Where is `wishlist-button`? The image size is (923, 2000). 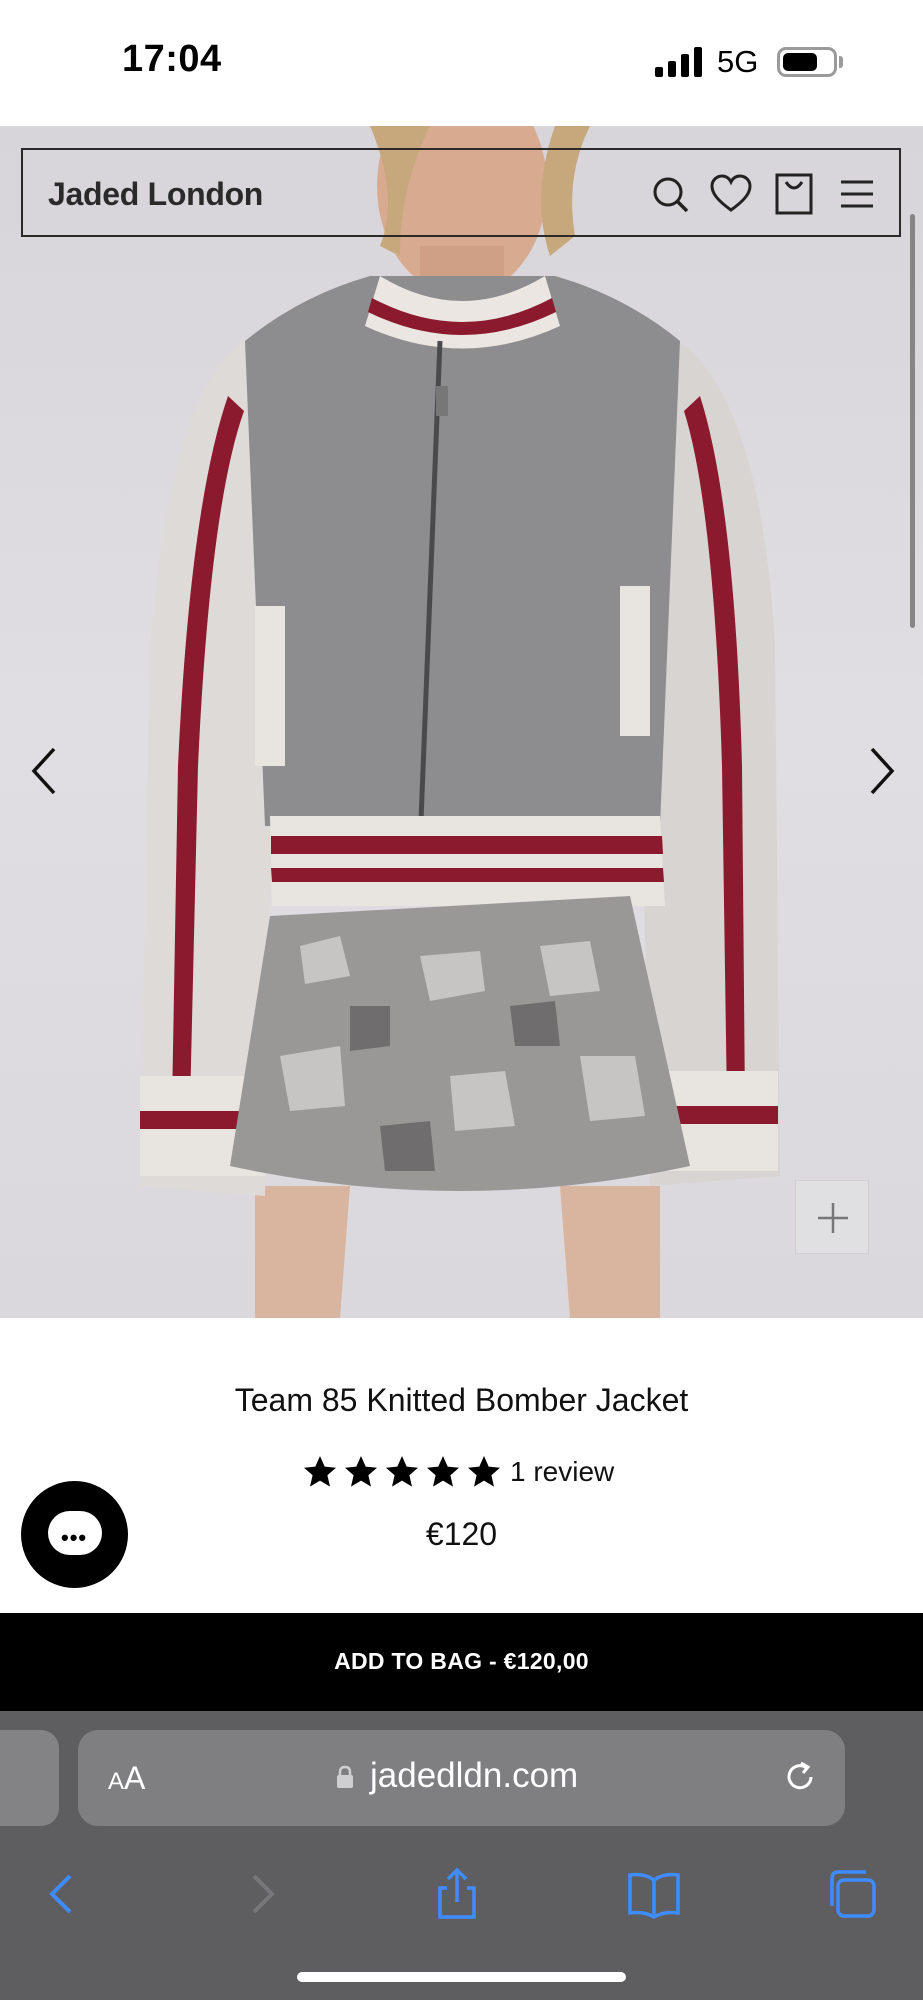 wishlist-button is located at coordinates (731, 194).